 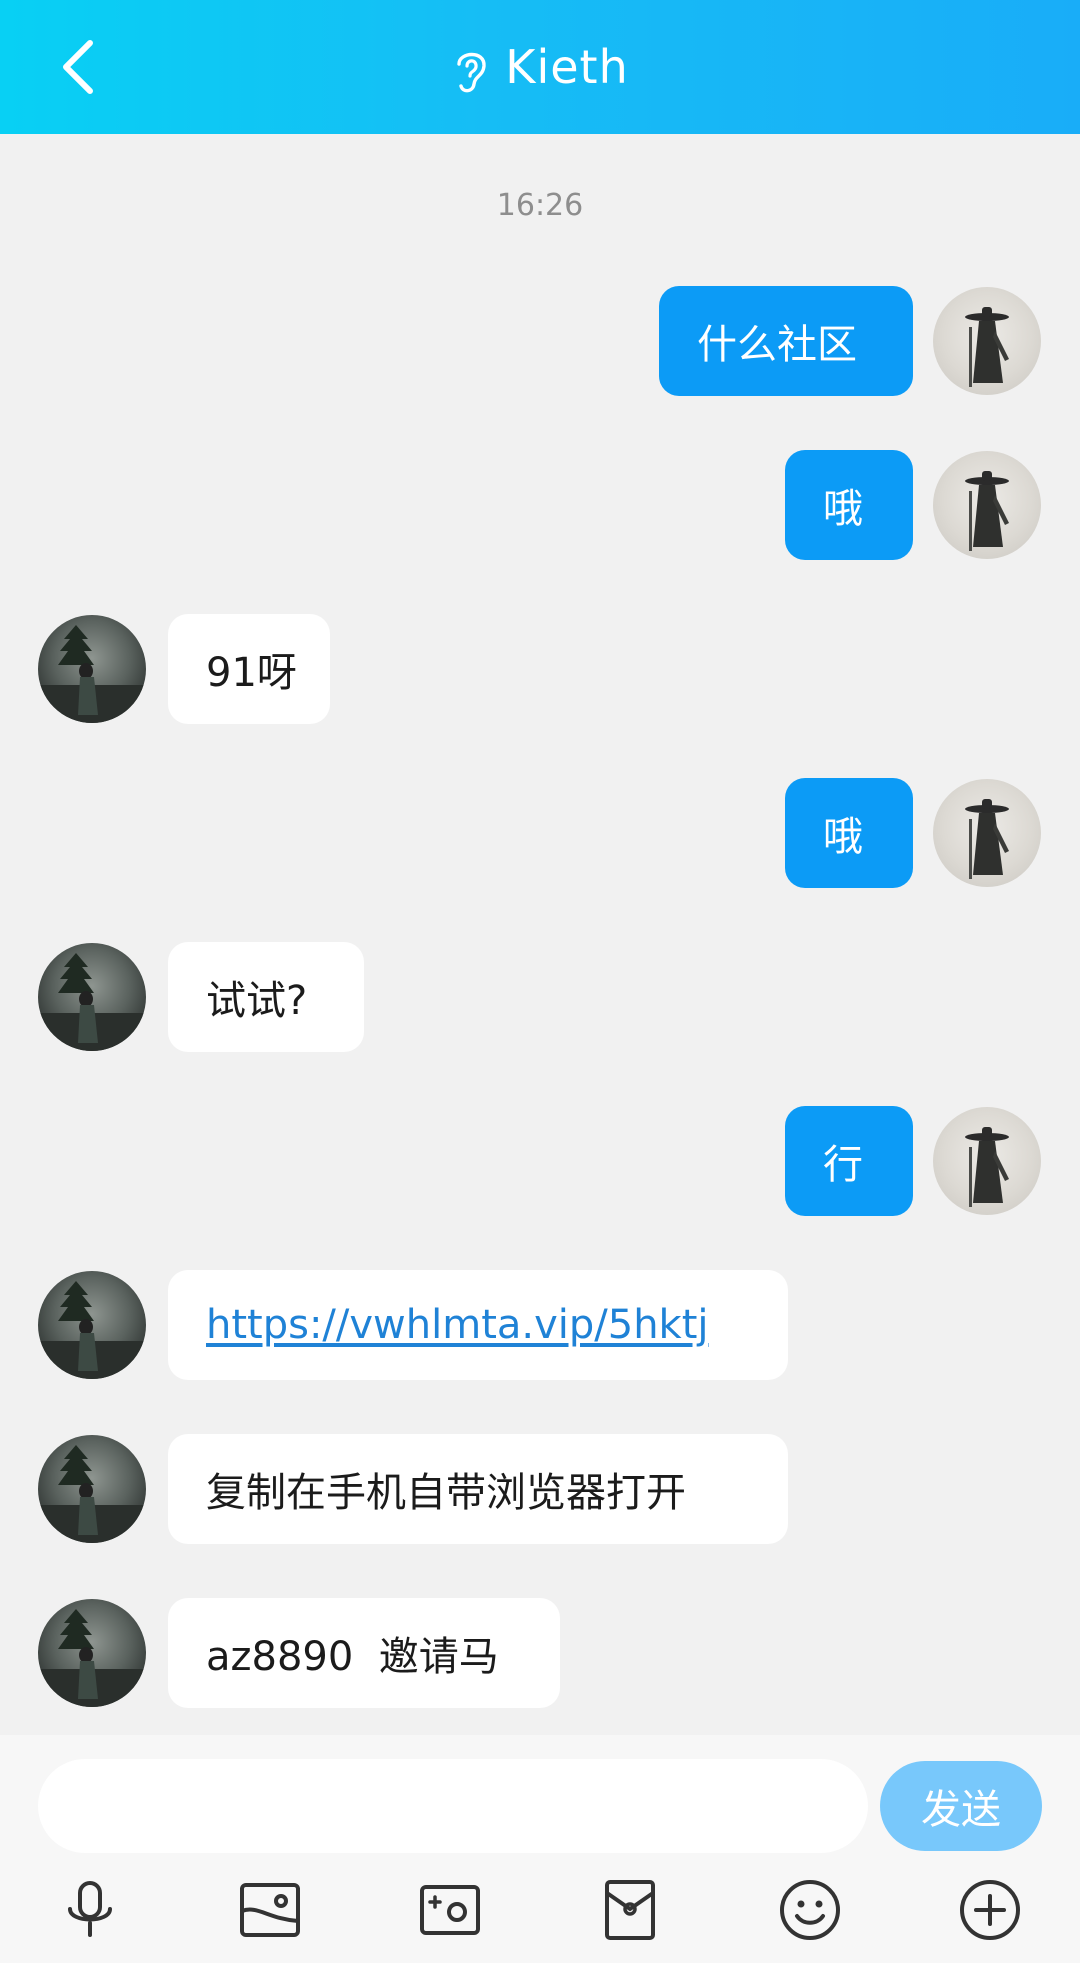 I want to click on camera-button, so click(x=450, y=1910).